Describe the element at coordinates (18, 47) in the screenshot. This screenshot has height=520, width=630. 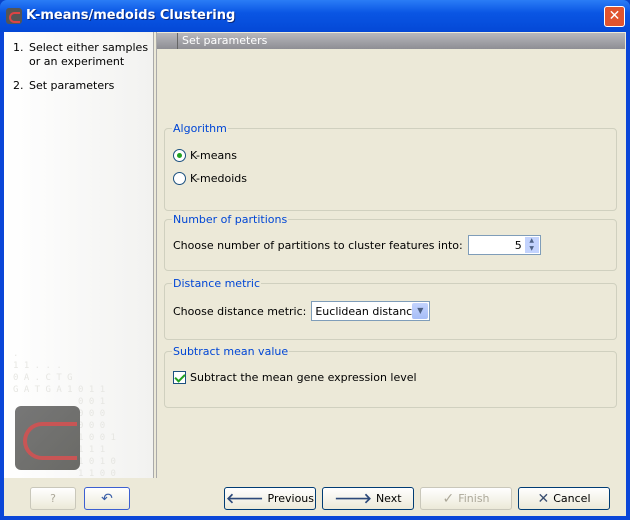
I see `step-number: 1.` at that location.